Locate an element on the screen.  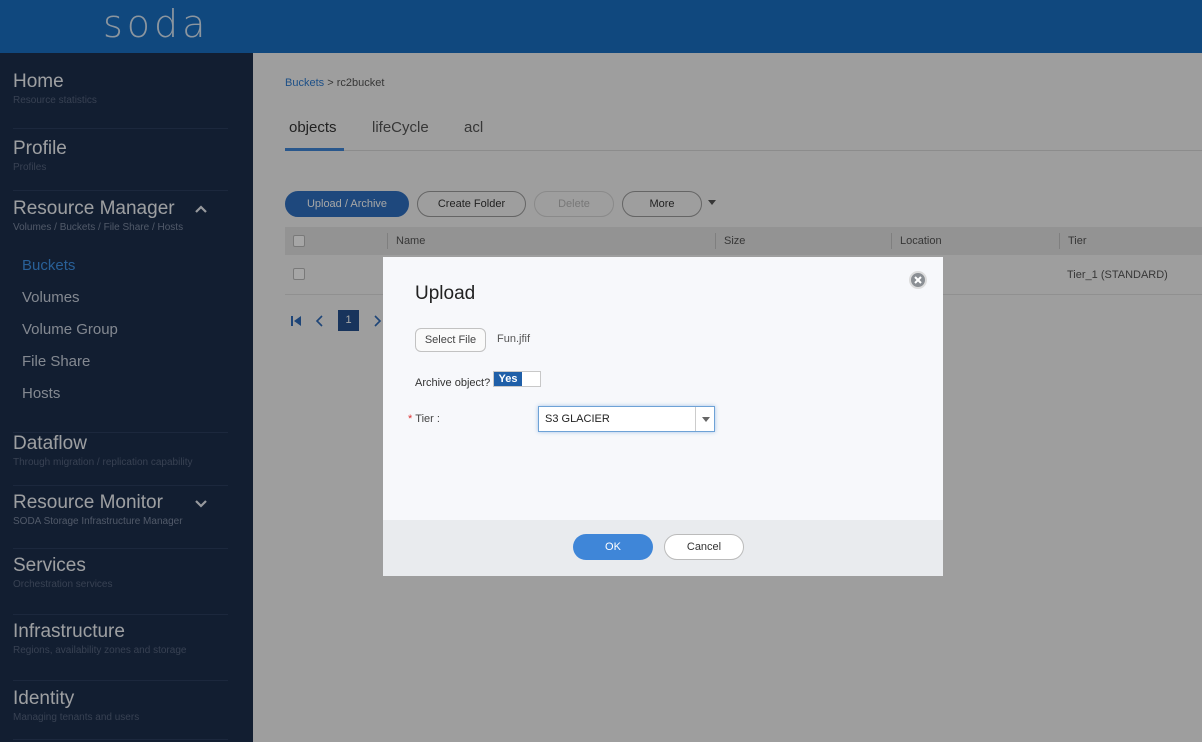
tier-dropdown-toggle is located at coordinates (705, 419).